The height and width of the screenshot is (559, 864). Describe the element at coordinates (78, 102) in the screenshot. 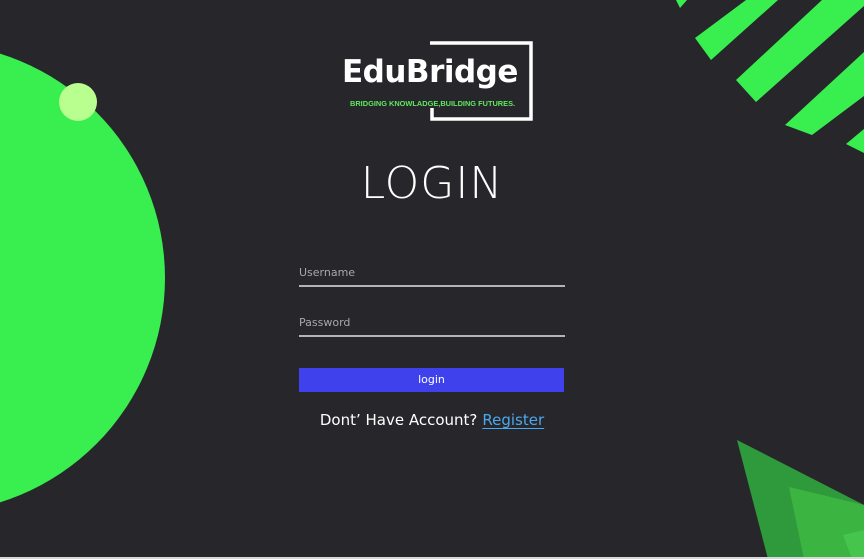

I see `small-circle-decoration` at that location.